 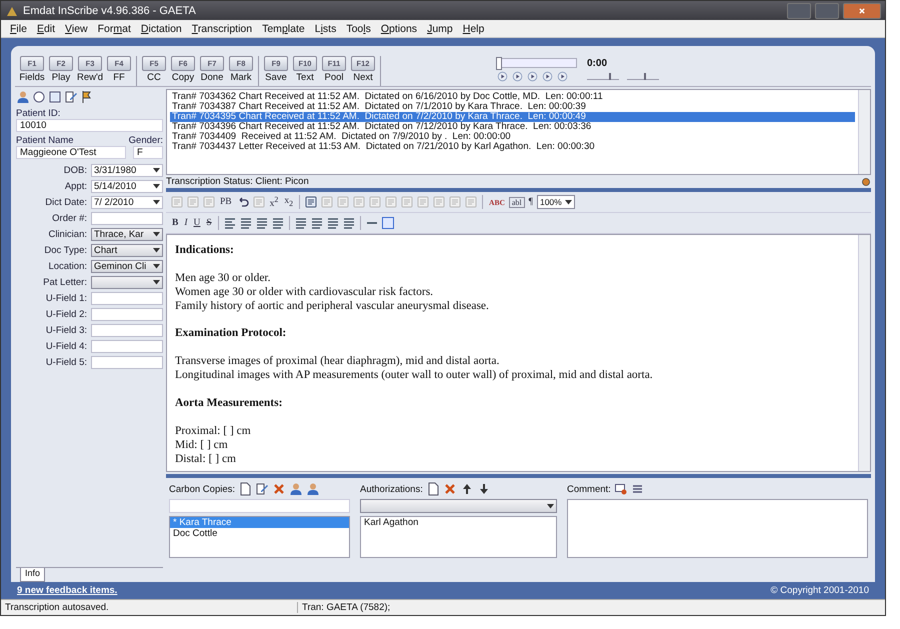 I want to click on zoom-dropdown: 100%, so click(x=555, y=202).